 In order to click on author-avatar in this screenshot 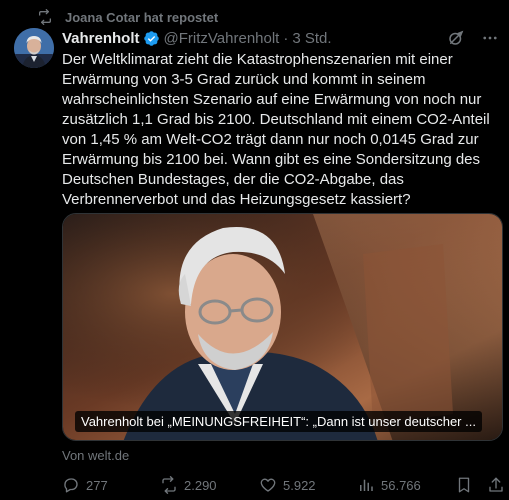, I will do `click(34, 48)`.